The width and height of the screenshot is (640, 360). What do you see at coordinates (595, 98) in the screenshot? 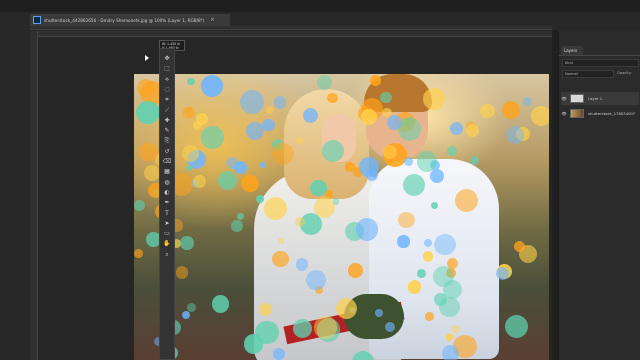
I see `layer-name: Layer 1` at bounding box center [595, 98].